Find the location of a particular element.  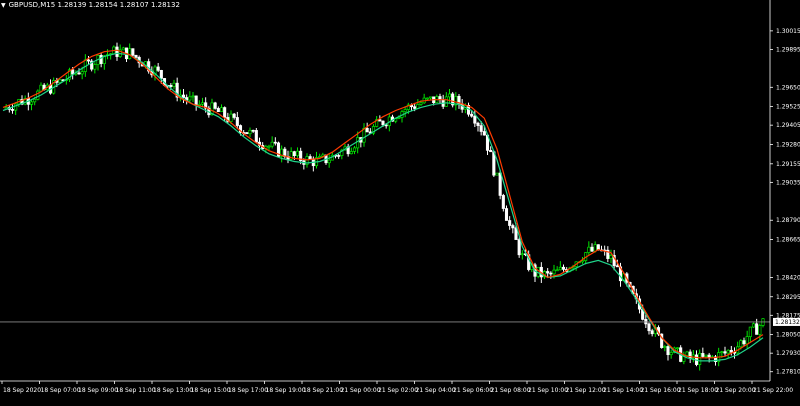

x-tick-label: 21 Sep 14:00 is located at coordinates (623, 390).